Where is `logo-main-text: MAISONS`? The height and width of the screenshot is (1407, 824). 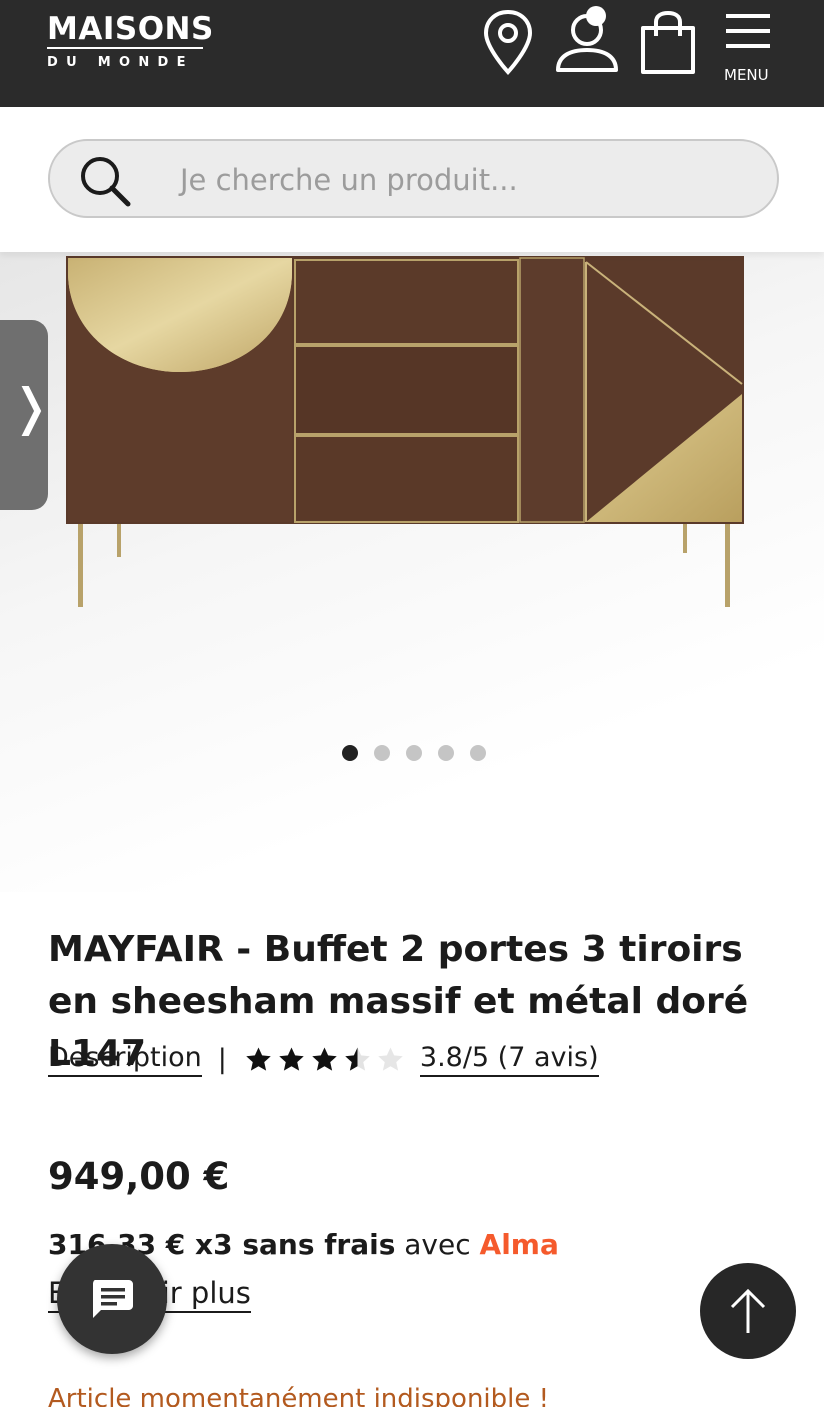 logo-main-text: MAISONS is located at coordinates (130, 29).